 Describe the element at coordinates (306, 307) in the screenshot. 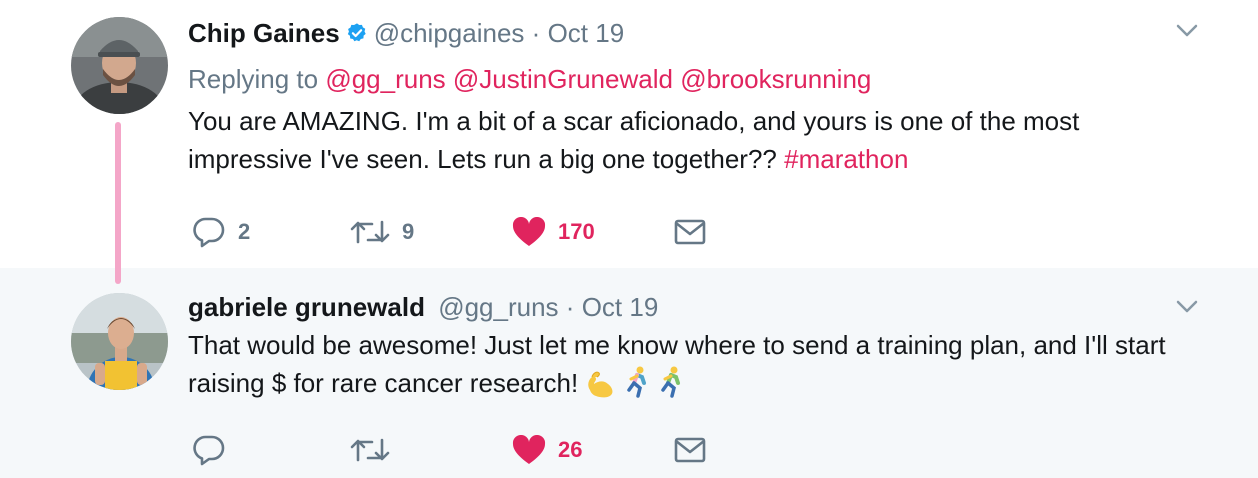

I see `author-name: gabriele grunewald` at that location.